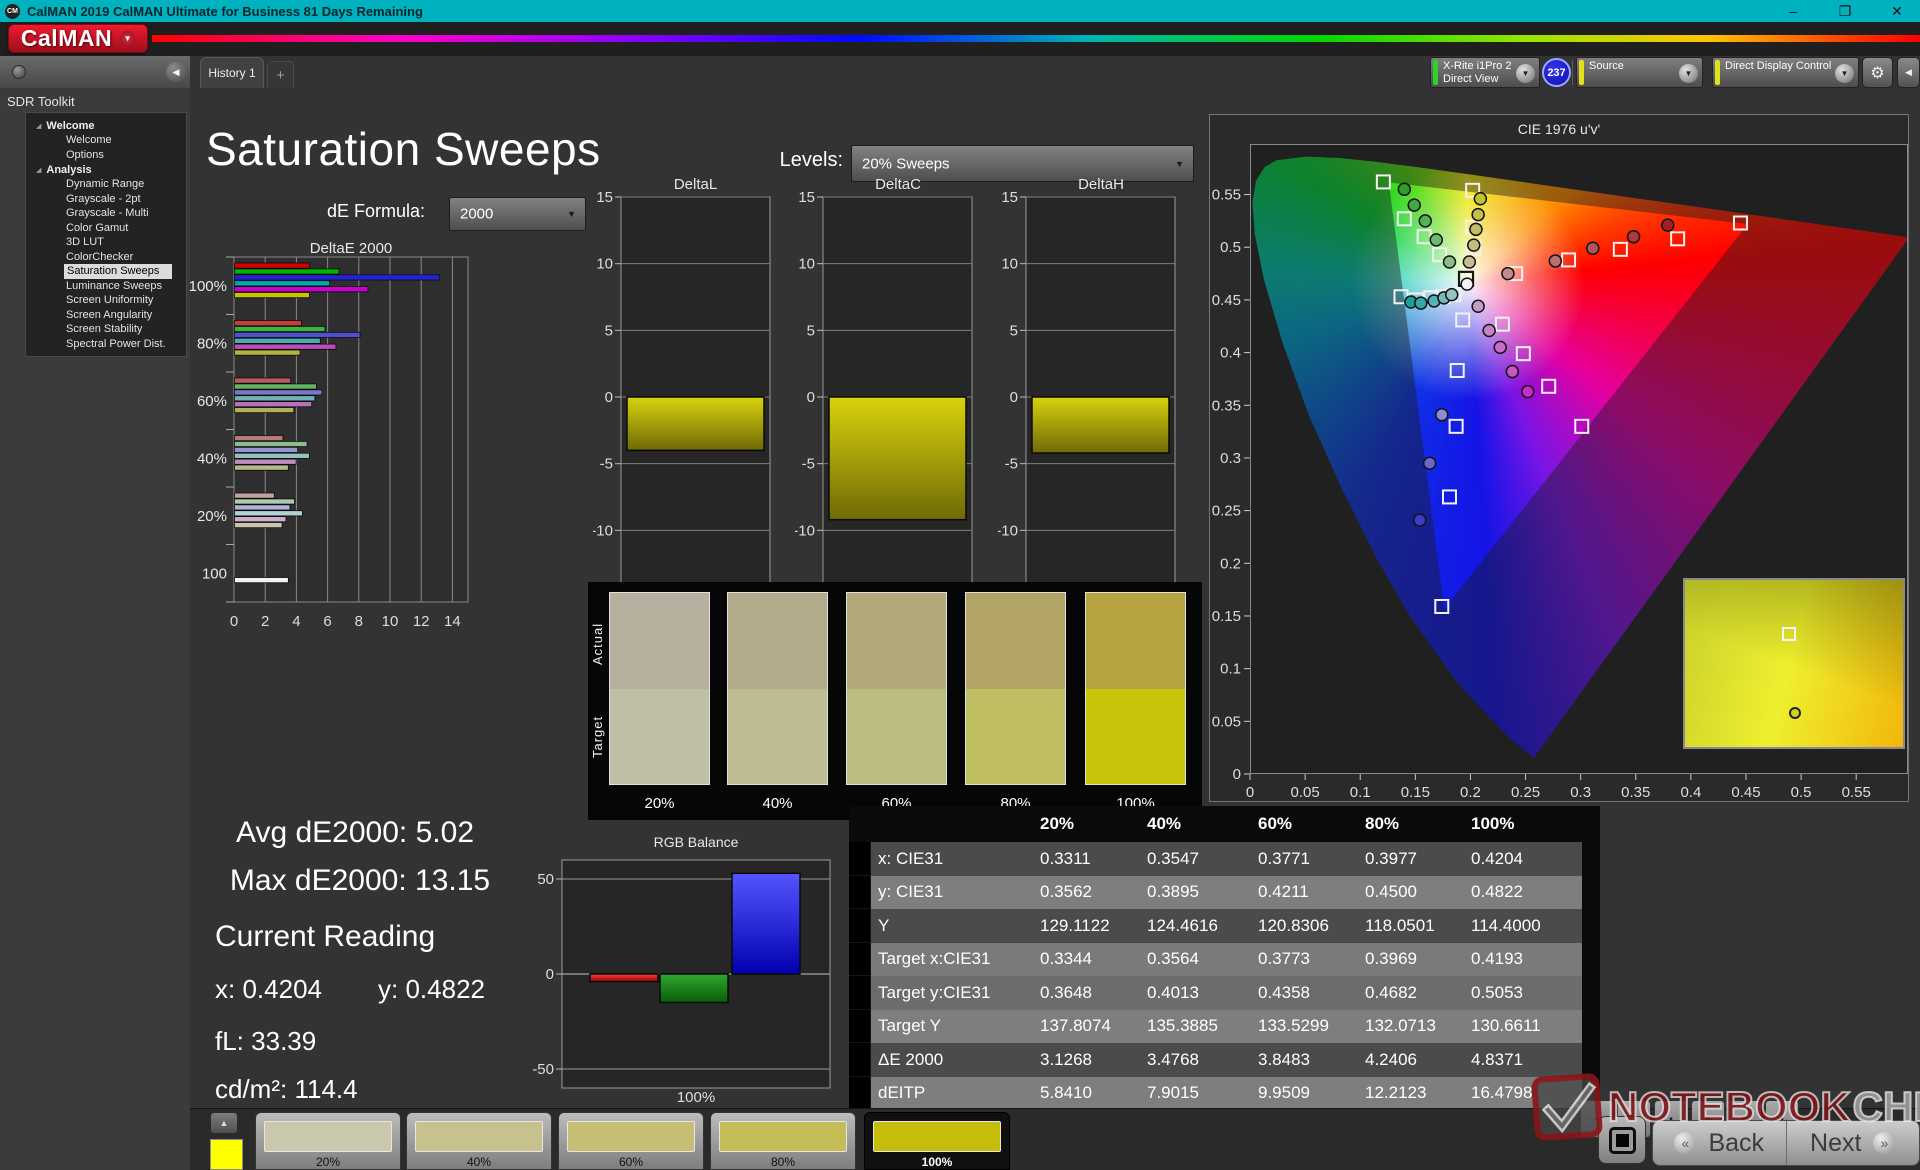  Describe the element at coordinates (1877, 72) in the screenshot. I see `settings-button: ⚙` at that location.